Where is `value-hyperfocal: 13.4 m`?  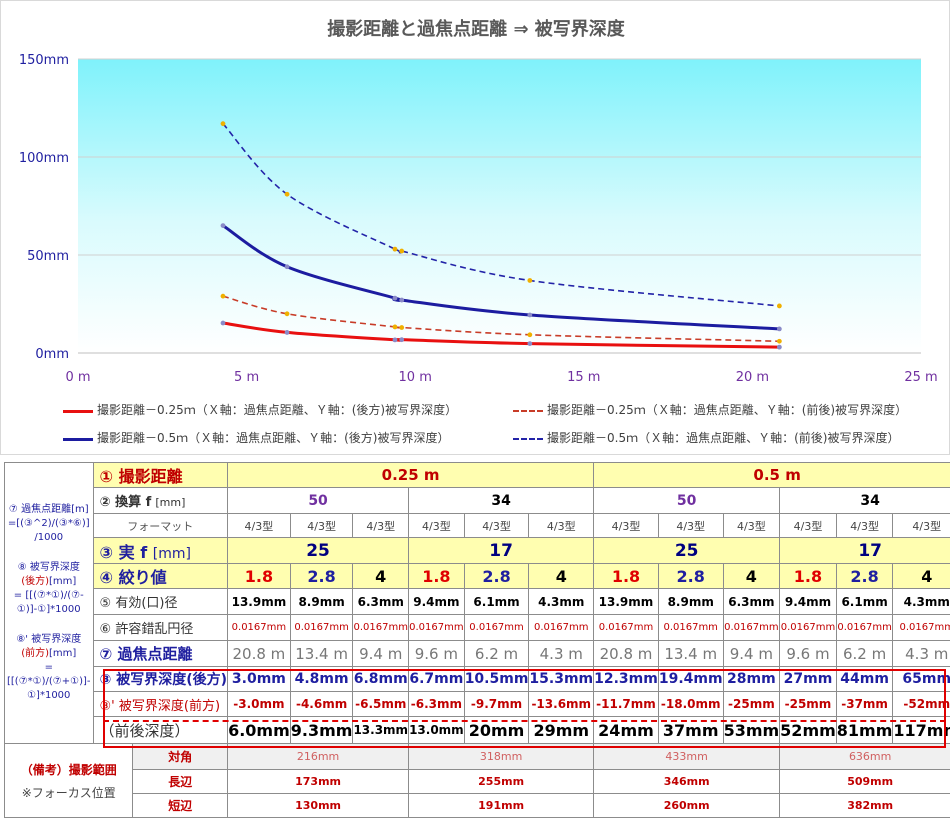
value-hyperfocal: 13.4 m is located at coordinates (321, 653).